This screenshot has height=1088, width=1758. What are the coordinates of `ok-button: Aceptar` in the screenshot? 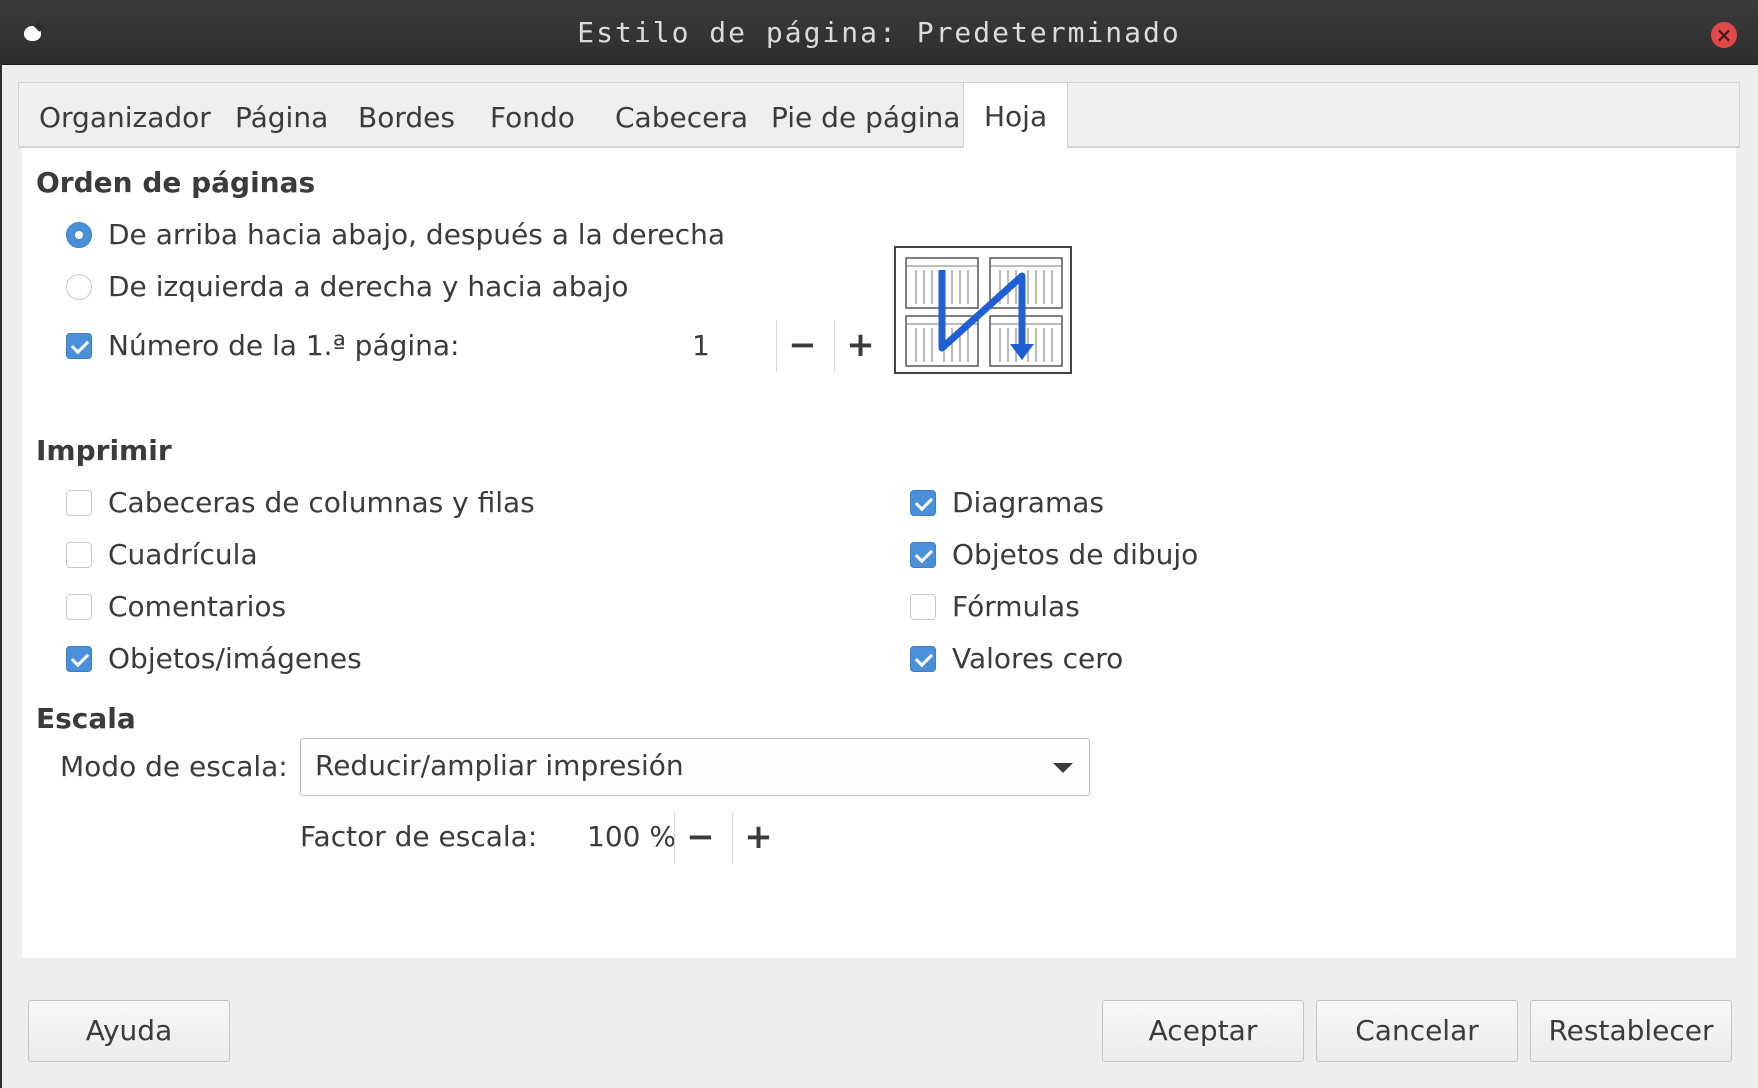 It's located at (1203, 1031).